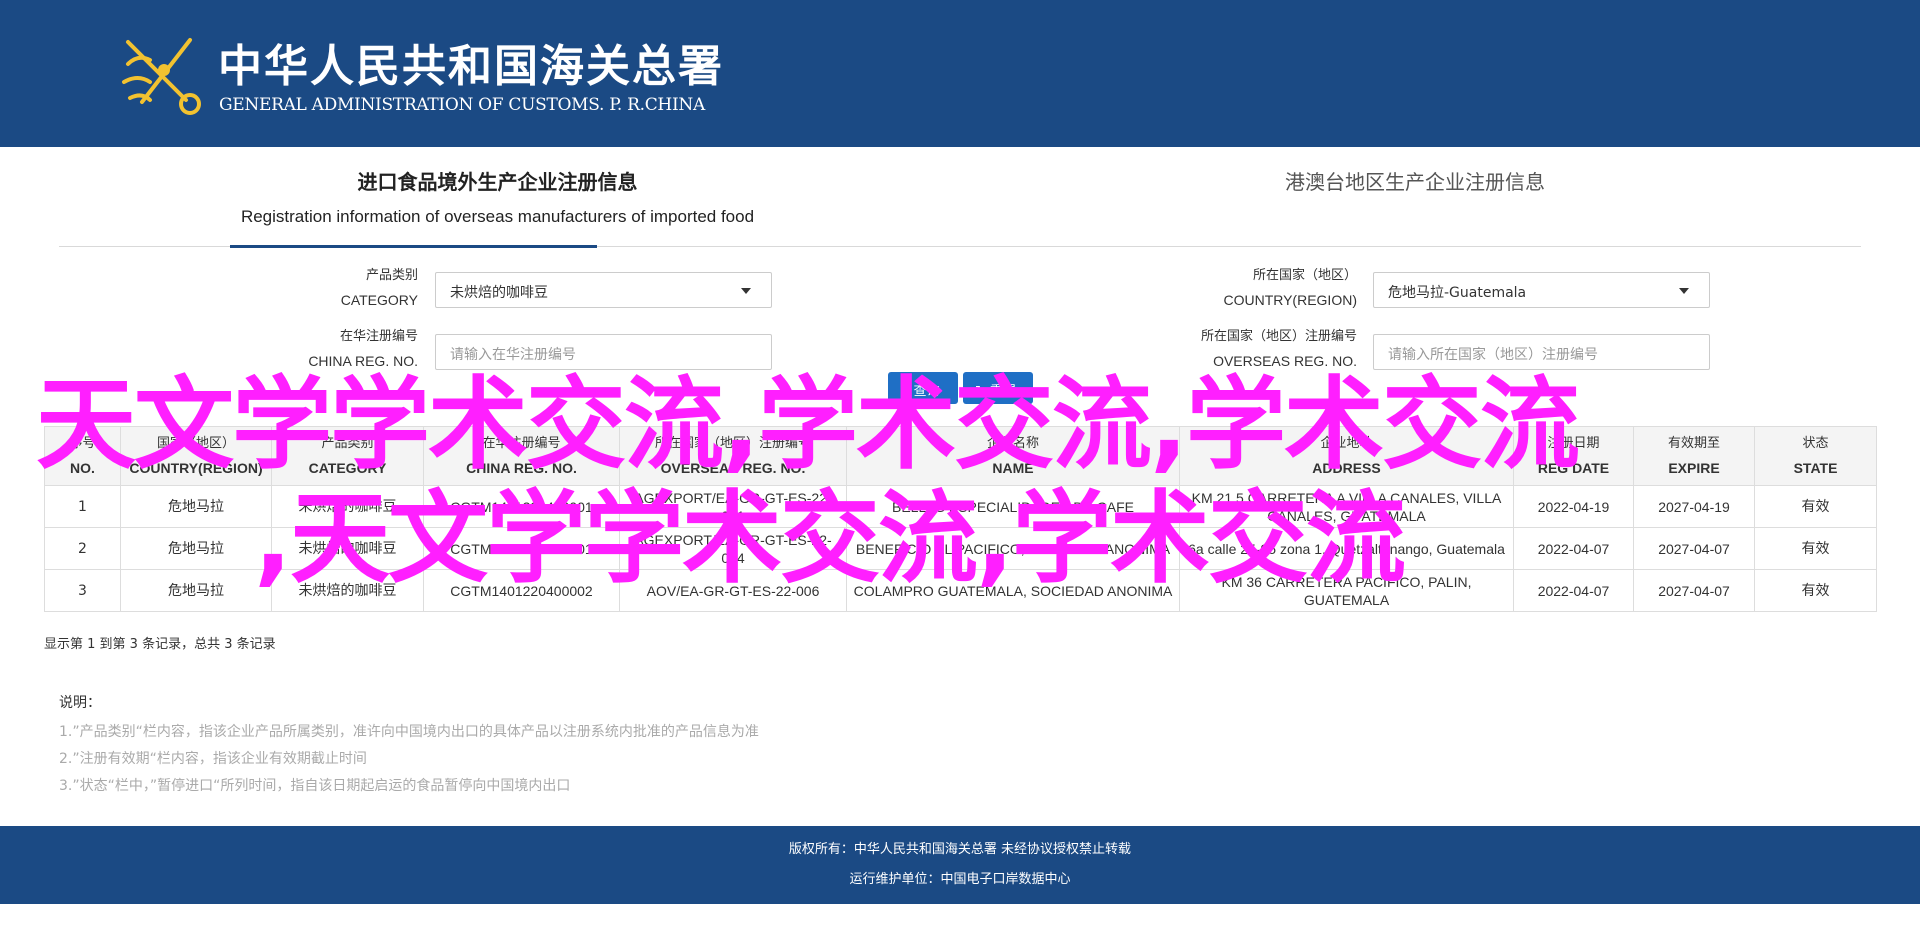 The width and height of the screenshot is (1920, 942). Describe the element at coordinates (1493, 355) in the screenshot. I see `overseas-reg-placeholder: 请输入所在国家（地区）注册编号` at that location.